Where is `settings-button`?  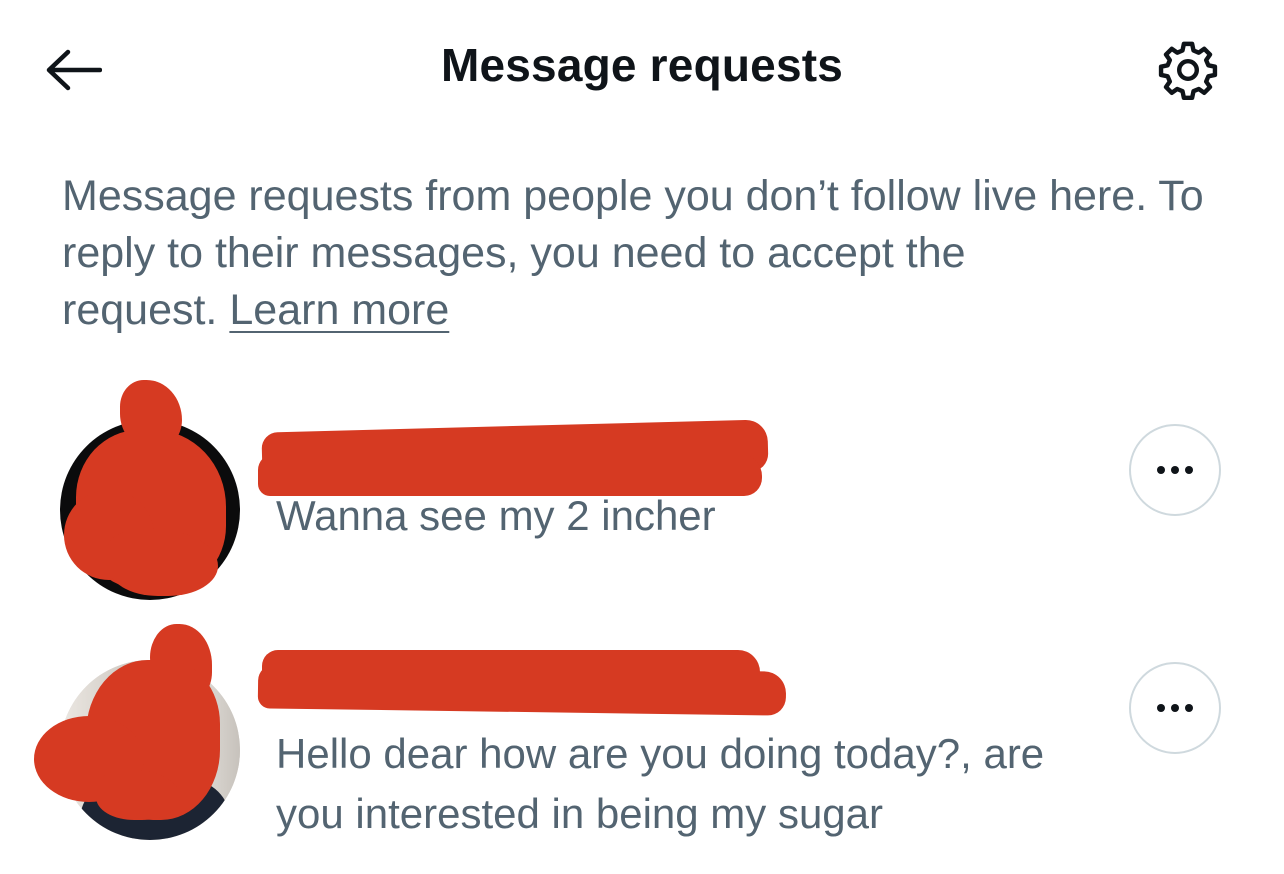 settings-button is located at coordinates (1188, 70).